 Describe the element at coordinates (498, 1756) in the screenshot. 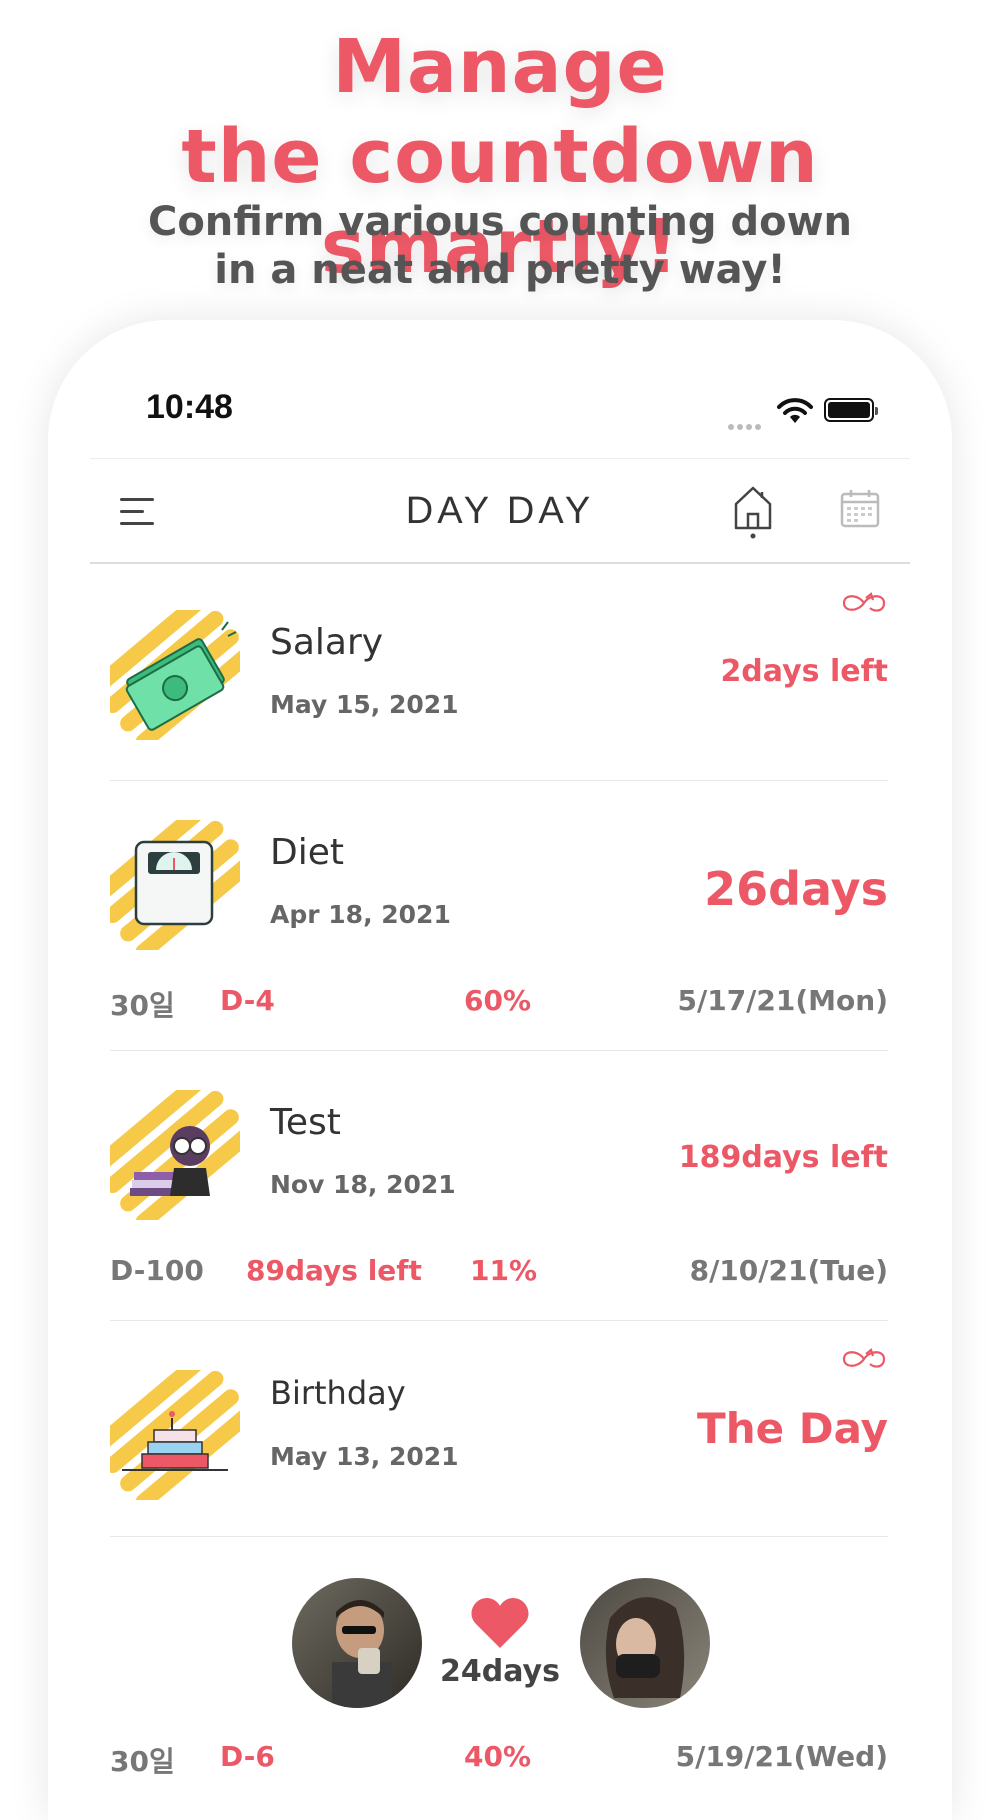

I see `stat-percent: 40%` at that location.